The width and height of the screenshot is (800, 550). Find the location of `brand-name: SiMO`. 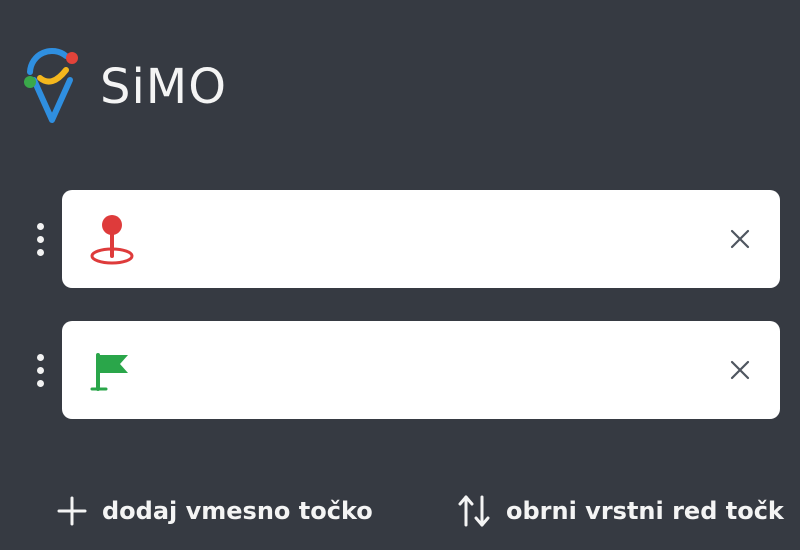

brand-name: SiMO is located at coordinates (163, 87).